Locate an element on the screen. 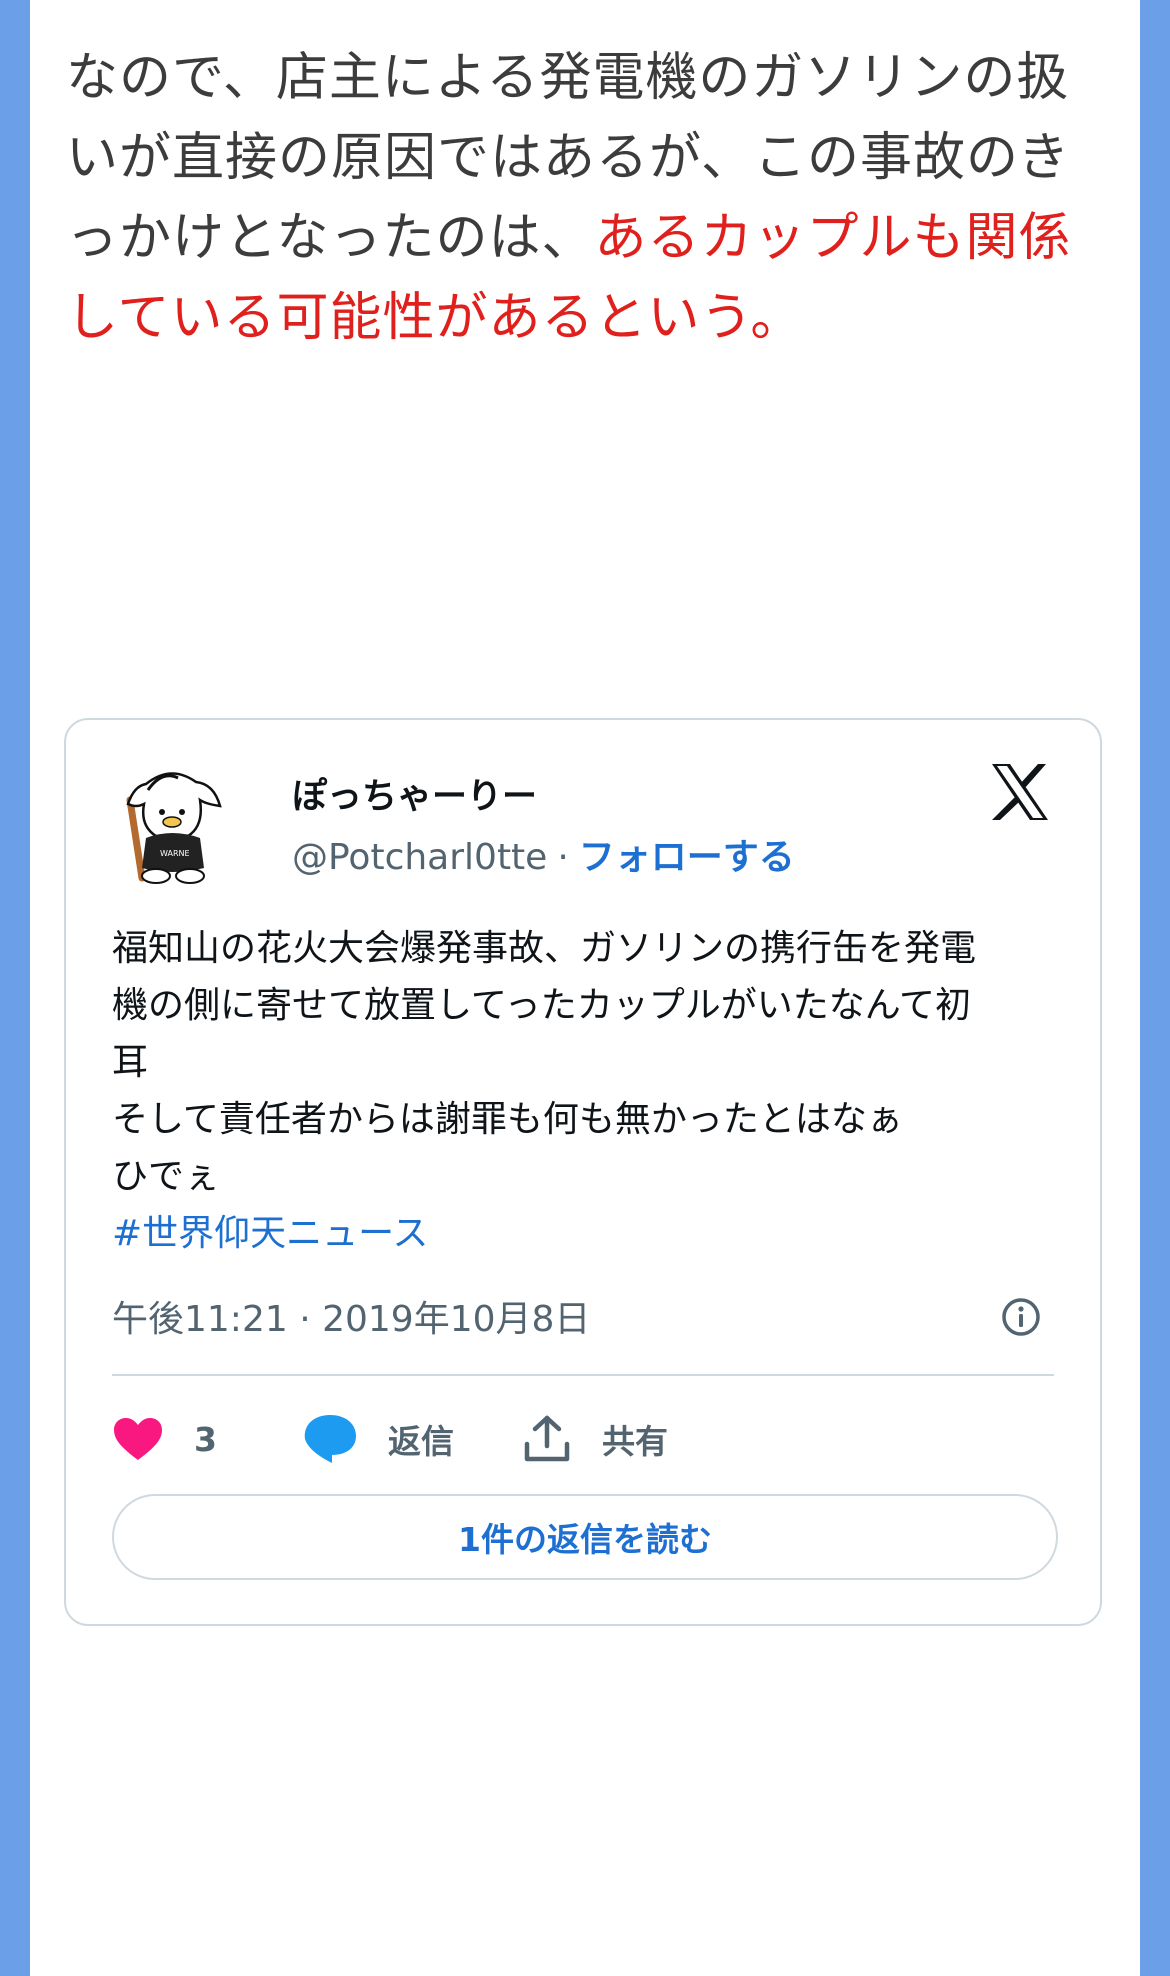 The image size is (1170, 1976). avatar: WARNE is located at coordinates (171, 825).